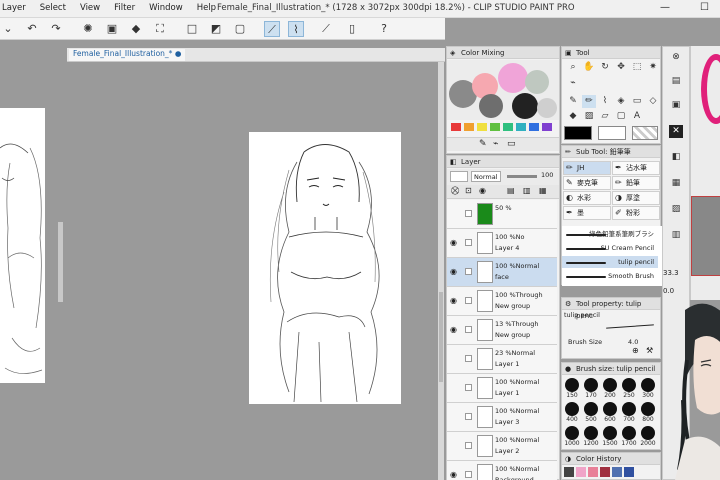 The image size is (720, 480). I want to click on sub-tool-group-item: ✏ JH, so click(587, 168).